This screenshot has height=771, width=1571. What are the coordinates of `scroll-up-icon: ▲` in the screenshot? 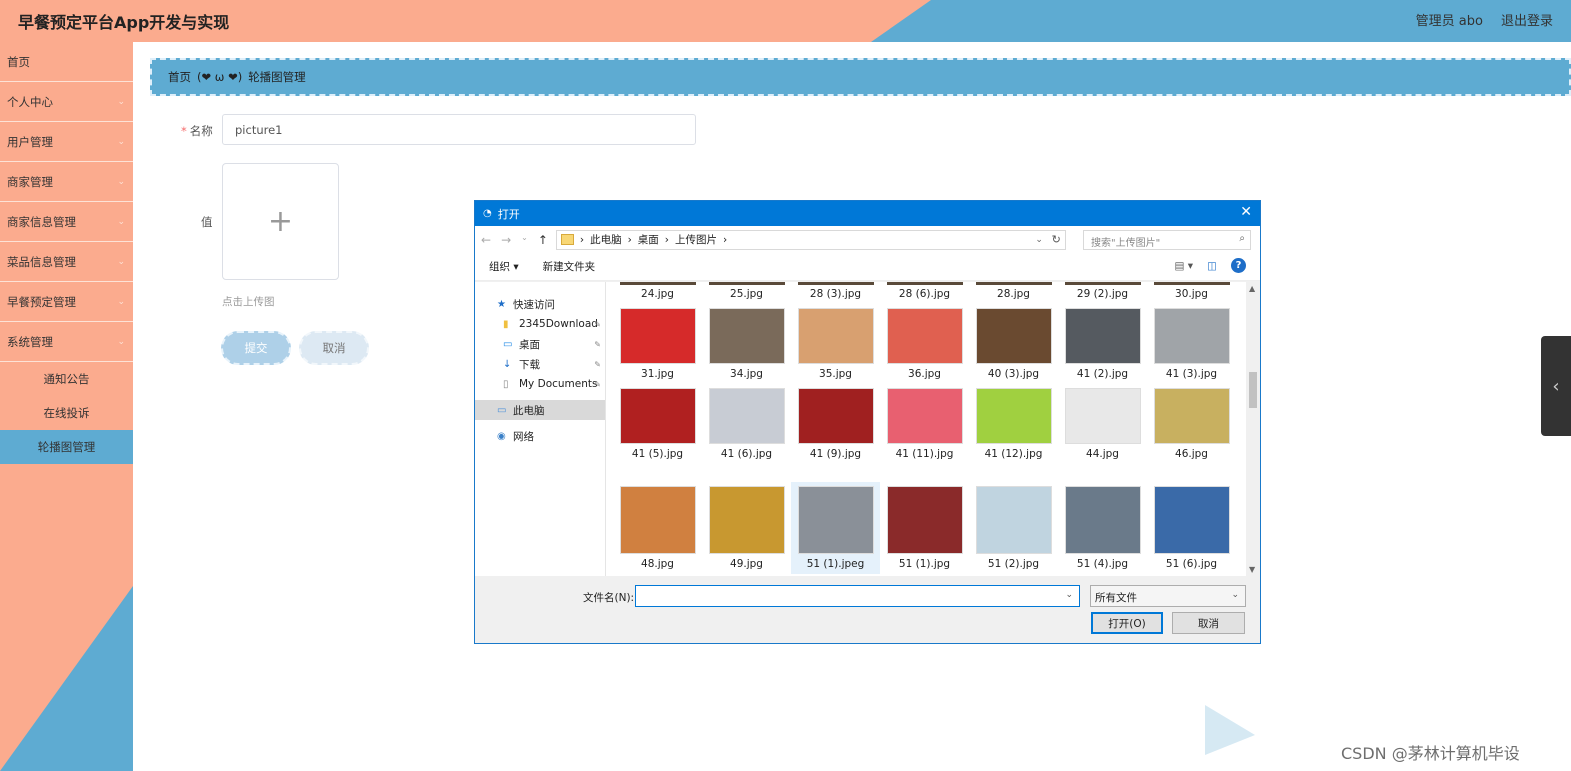 It's located at (1252, 288).